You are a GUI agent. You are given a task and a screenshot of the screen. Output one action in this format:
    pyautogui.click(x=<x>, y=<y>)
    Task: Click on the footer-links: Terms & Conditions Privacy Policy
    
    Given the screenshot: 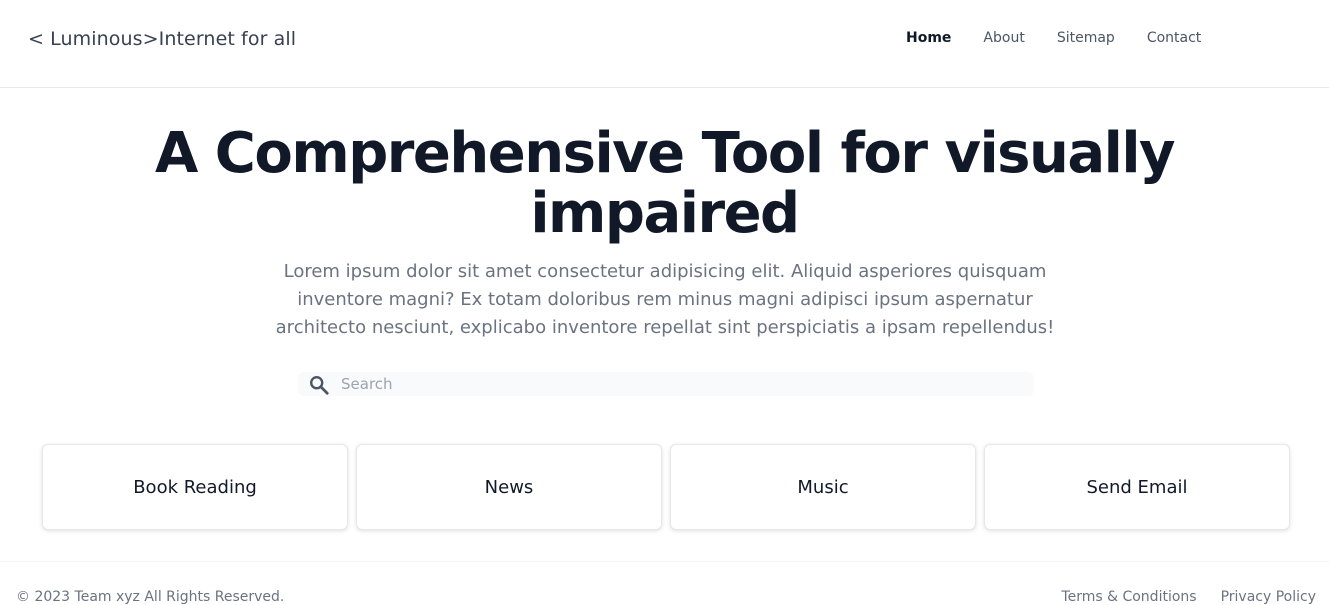 What is the action you would take?
    pyautogui.click(x=1188, y=597)
    